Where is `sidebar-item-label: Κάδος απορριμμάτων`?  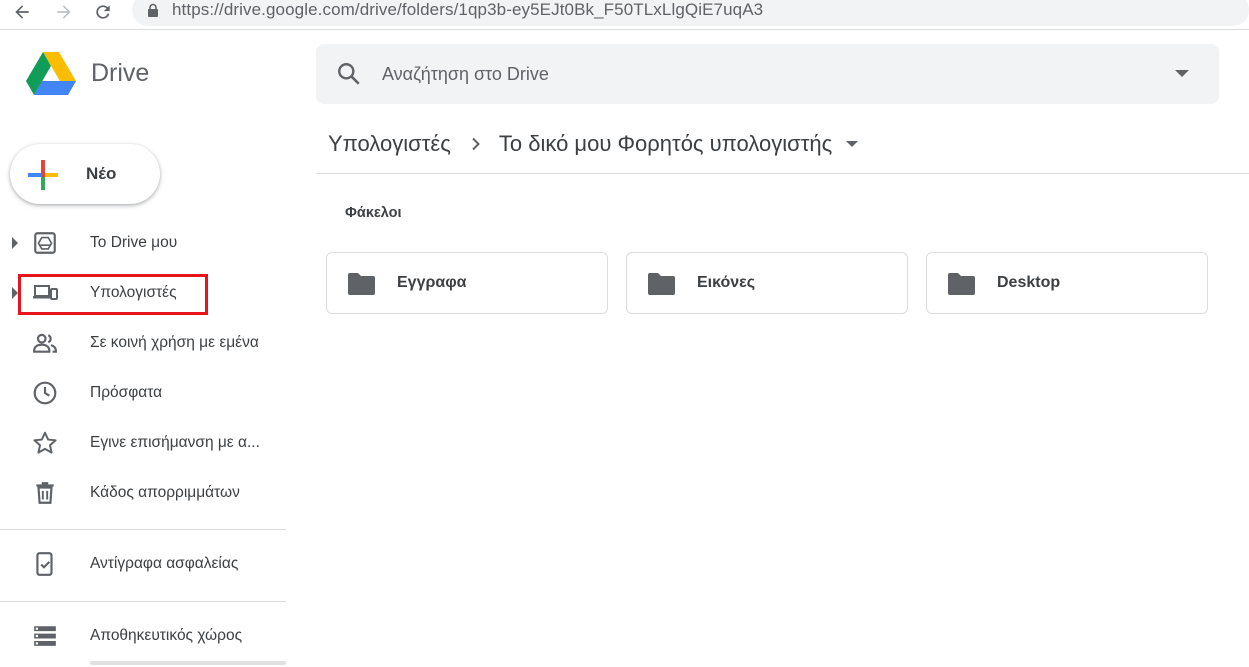
sidebar-item-label: Κάδος απορριμμάτων is located at coordinates (165, 492).